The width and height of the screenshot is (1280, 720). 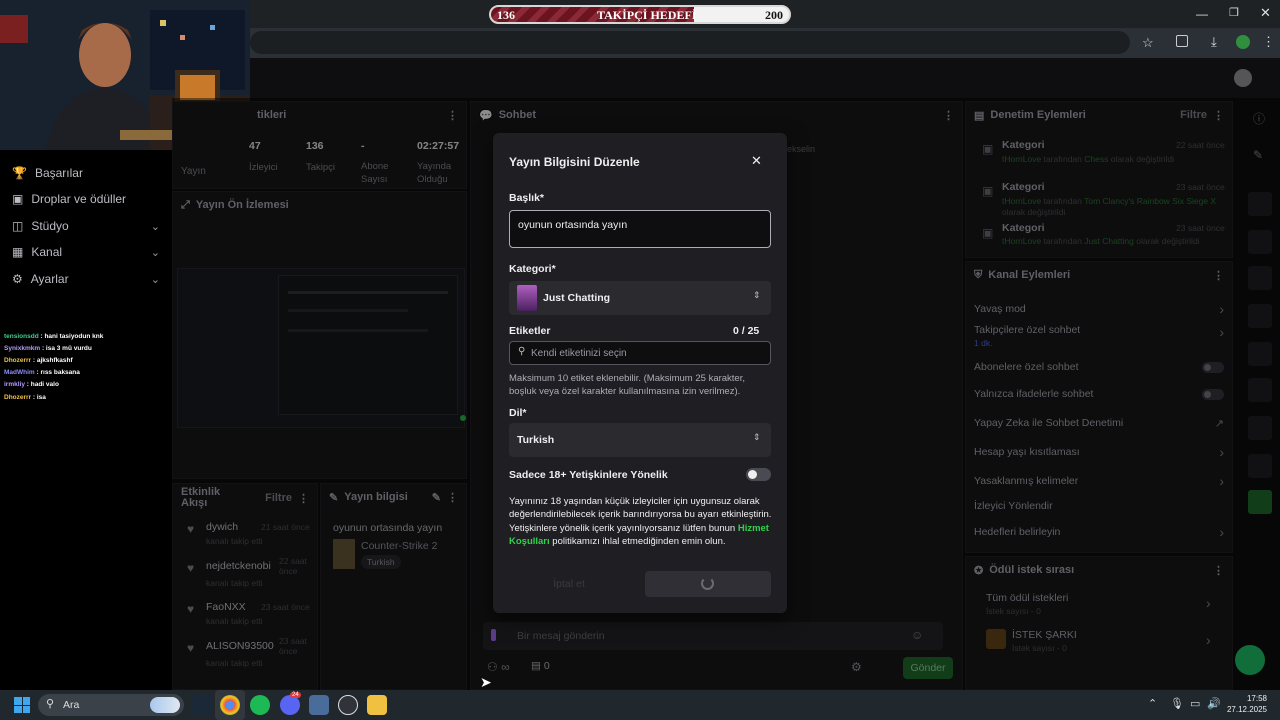 I want to click on studio-icon: ◫, so click(x=18, y=226).